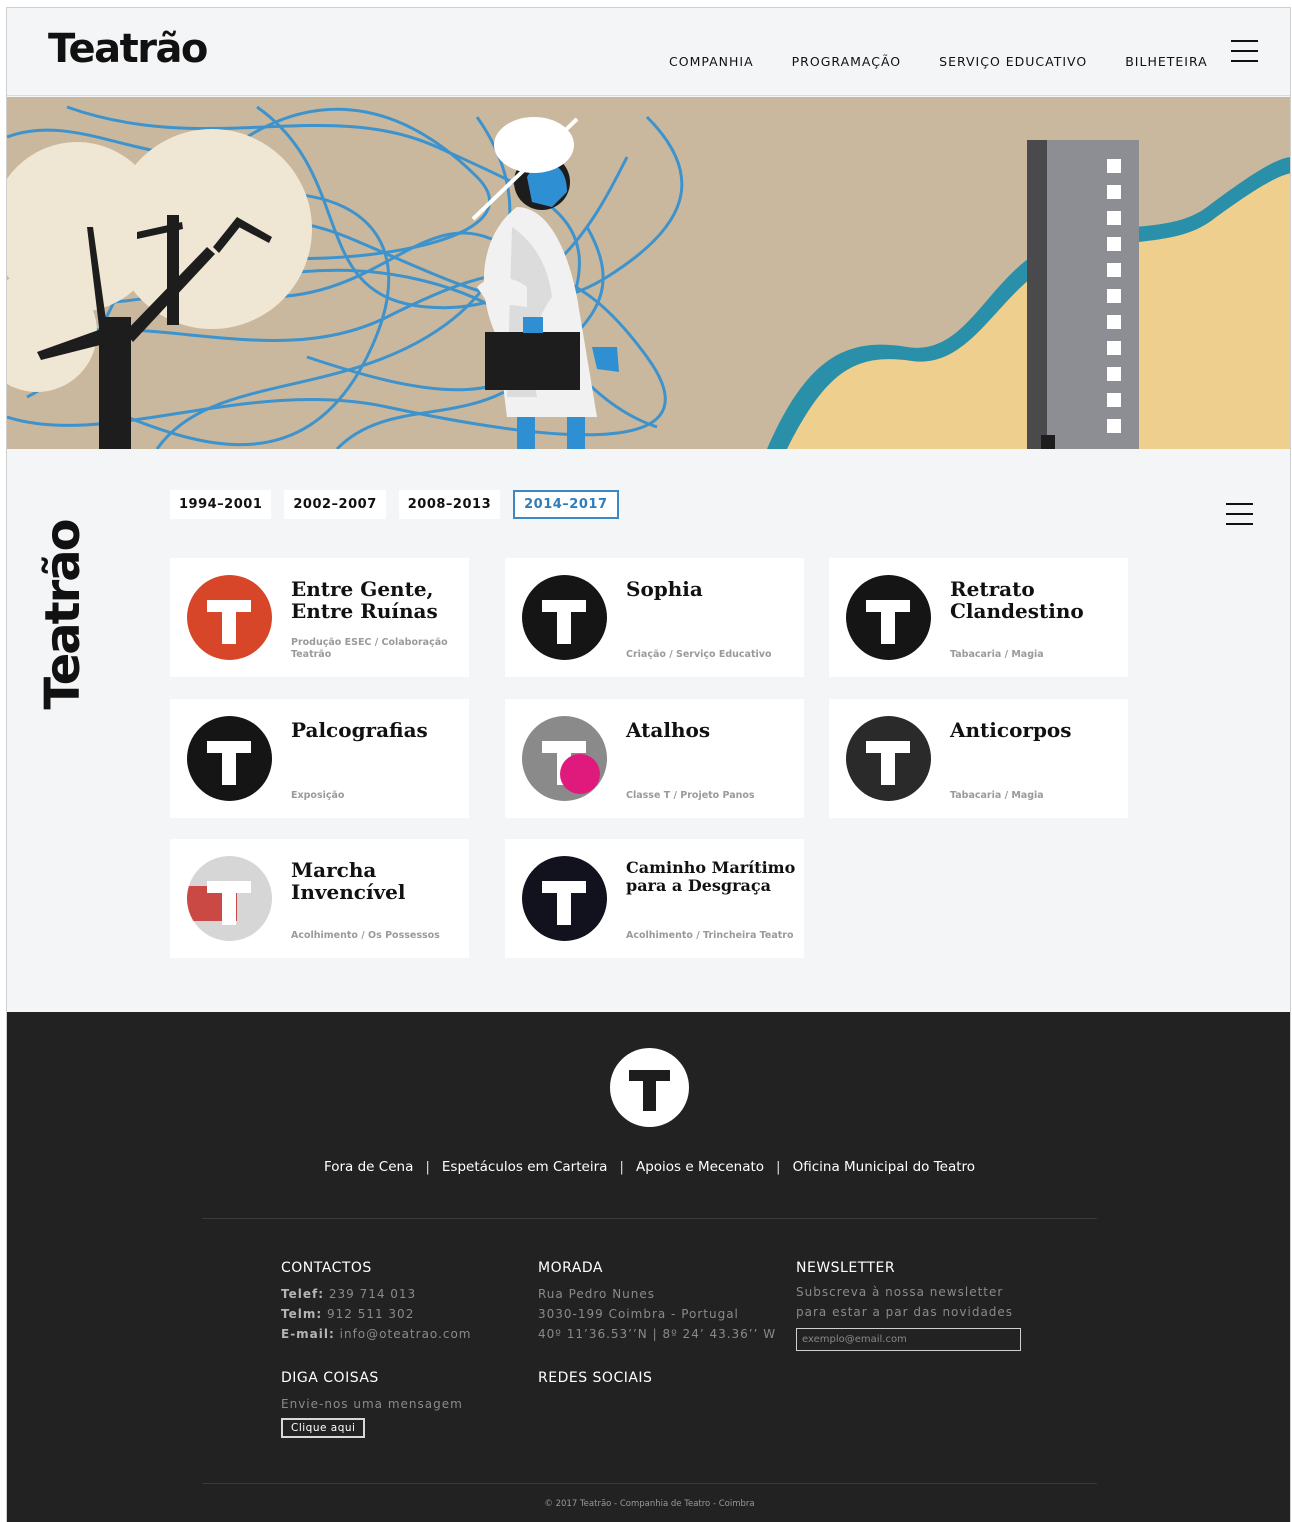 Image resolution: width=1292 pixels, height=1522 pixels. I want to click on tab-2002-2007: 2002–2007, so click(335, 504).